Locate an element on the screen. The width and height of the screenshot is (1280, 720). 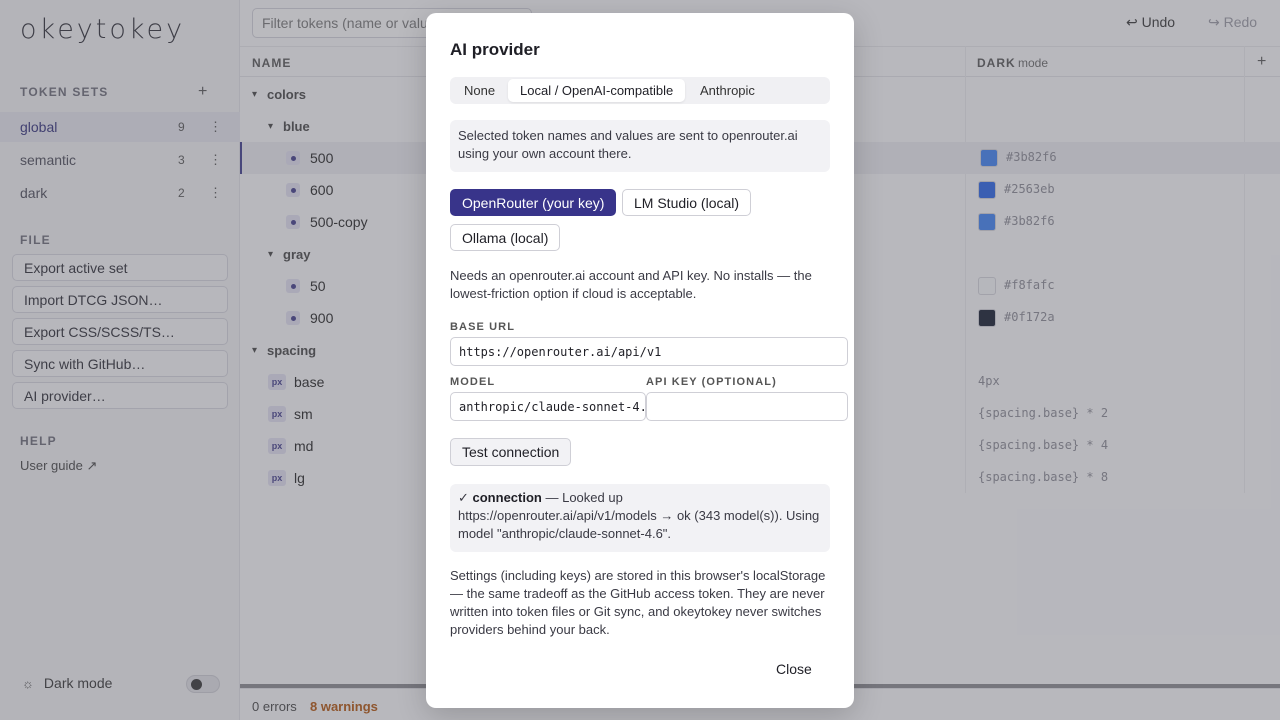
test-connection-button: Test connection is located at coordinates (511, 452).